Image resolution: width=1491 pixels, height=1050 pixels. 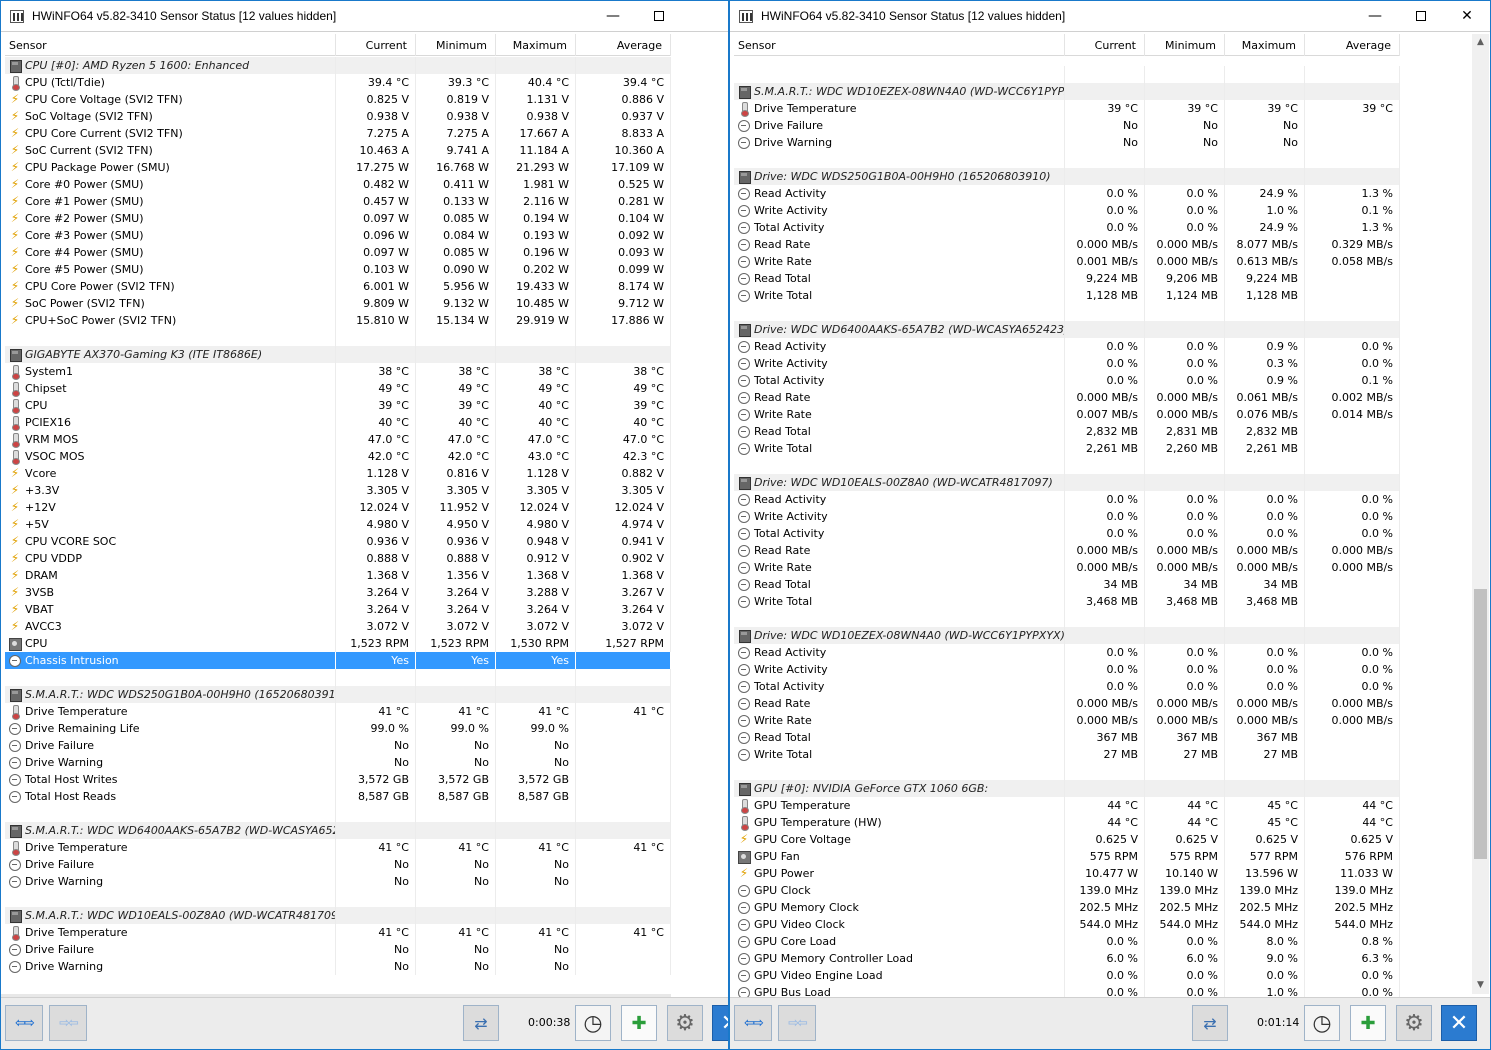 I want to click on sensor-row: Read Total 34 MB 34 MB 34 MB, so click(x=1067, y=584).